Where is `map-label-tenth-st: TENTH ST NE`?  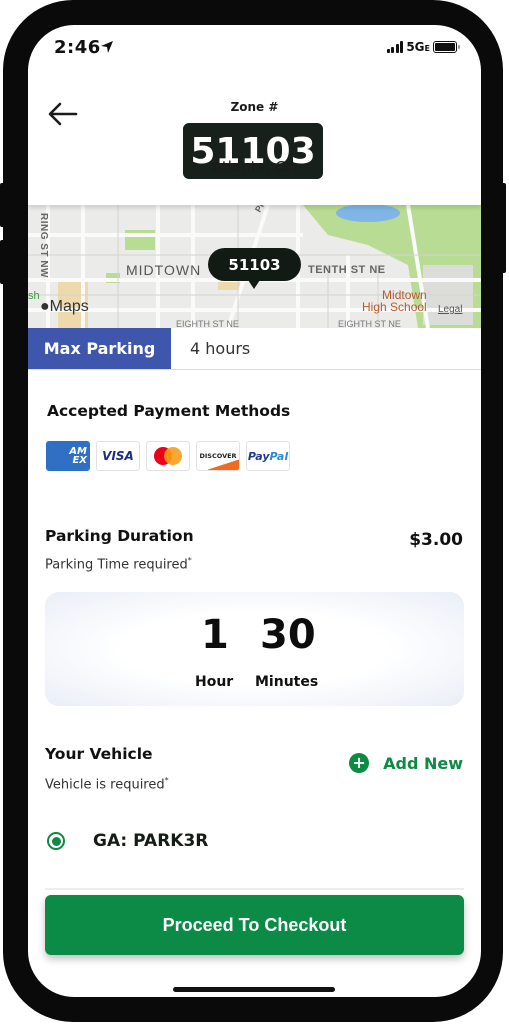
map-label-tenth-st: TENTH ST NE is located at coordinates (347, 270).